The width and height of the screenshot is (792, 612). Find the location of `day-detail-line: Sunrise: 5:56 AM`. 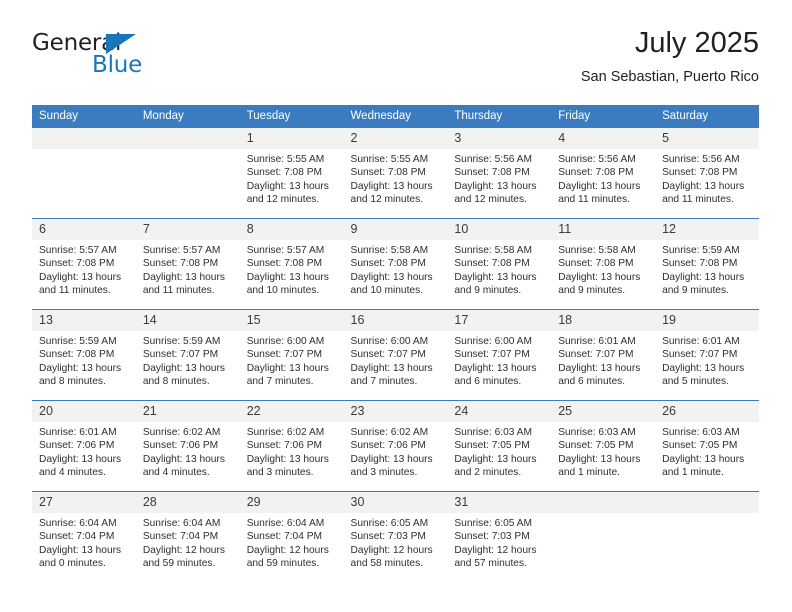

day-detail-line: Sunrise: 5:56 AM is located at coordinates (701, 159).